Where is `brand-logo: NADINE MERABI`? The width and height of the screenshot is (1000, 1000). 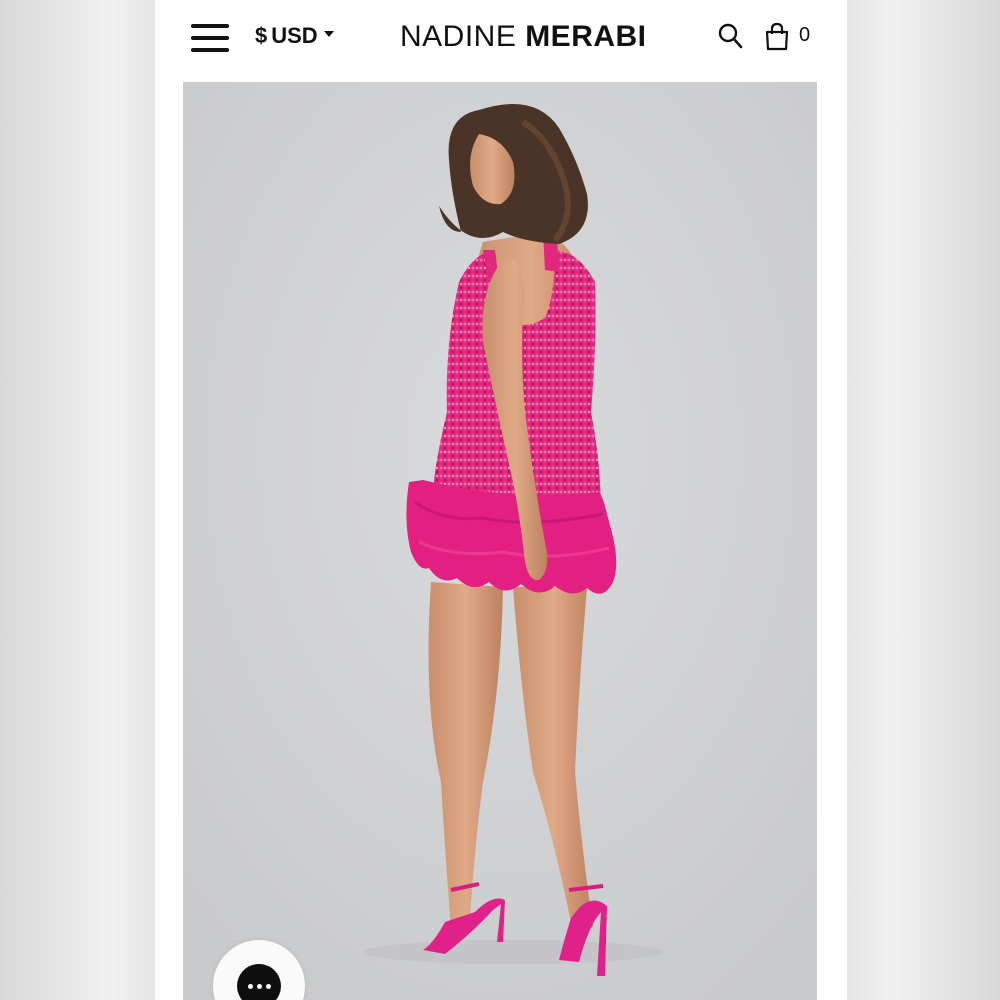 brand-logo: NADINE MERABI is located at coordinates (523, 37).